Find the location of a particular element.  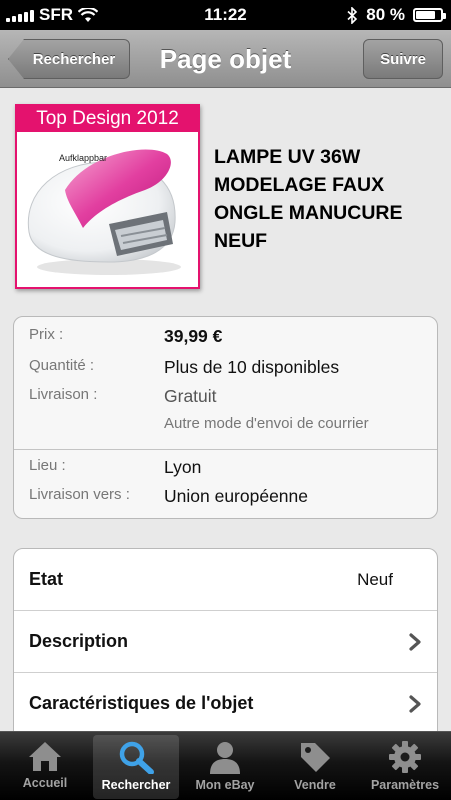

item-specifics-label: Caractéristiques de l'objet is located at coordinates (141, 703).